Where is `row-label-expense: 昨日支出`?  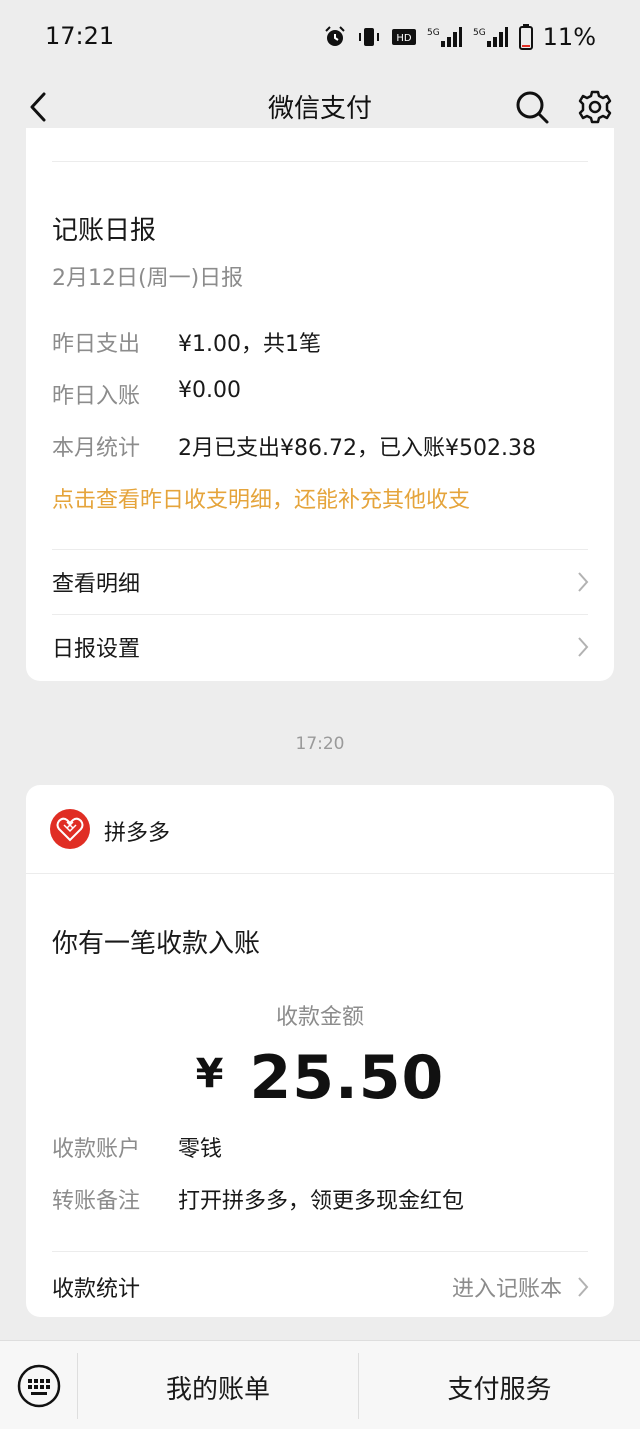
row-label-expense: 昨日支出 is located at coordinates (96, 344).